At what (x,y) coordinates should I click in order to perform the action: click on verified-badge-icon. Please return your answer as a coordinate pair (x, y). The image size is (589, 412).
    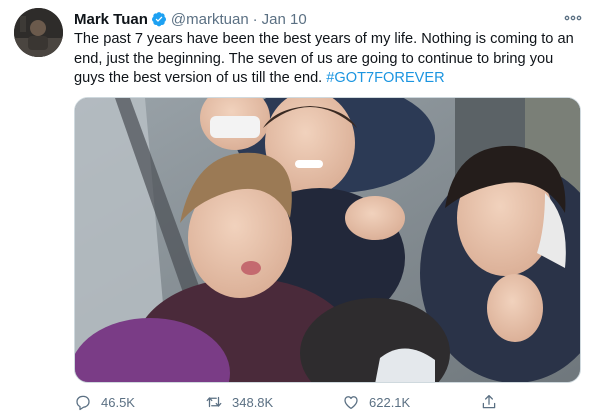
    Looking at the image, I should click on (158, 19).